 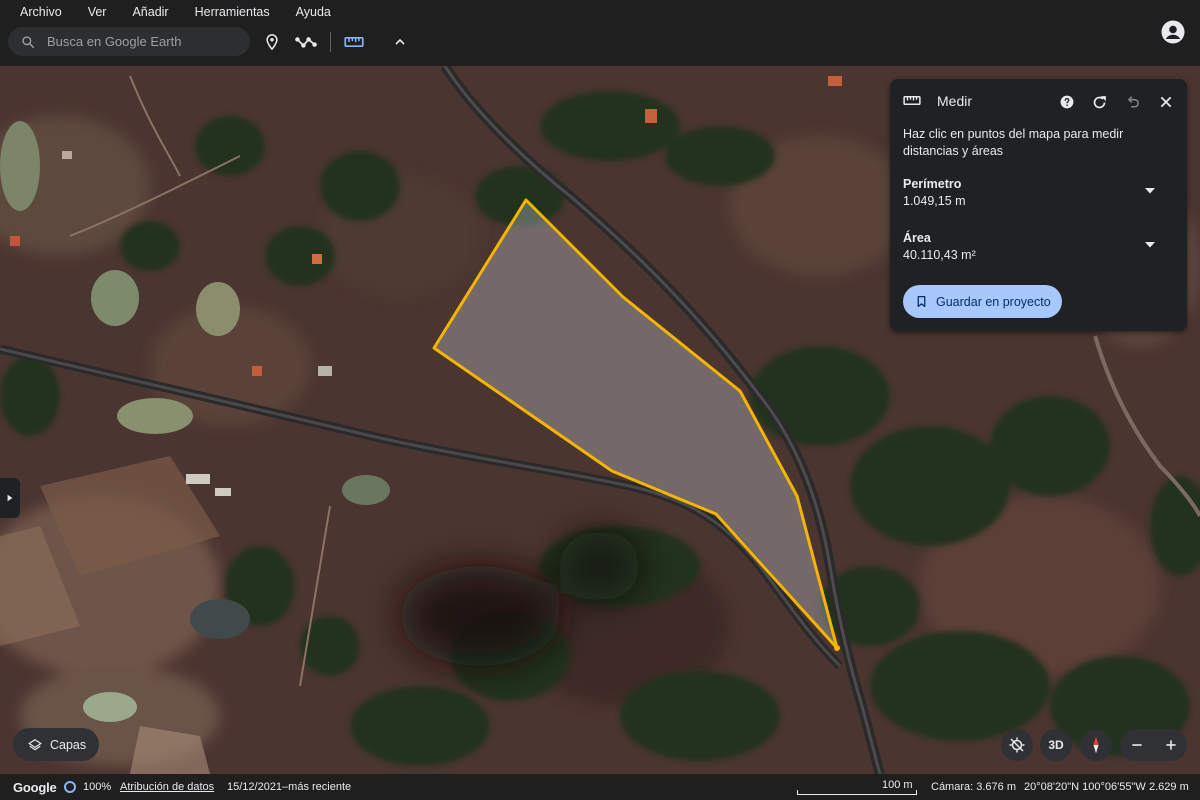 I want to click on loading-ring-icon, so click(x=70, y=787).